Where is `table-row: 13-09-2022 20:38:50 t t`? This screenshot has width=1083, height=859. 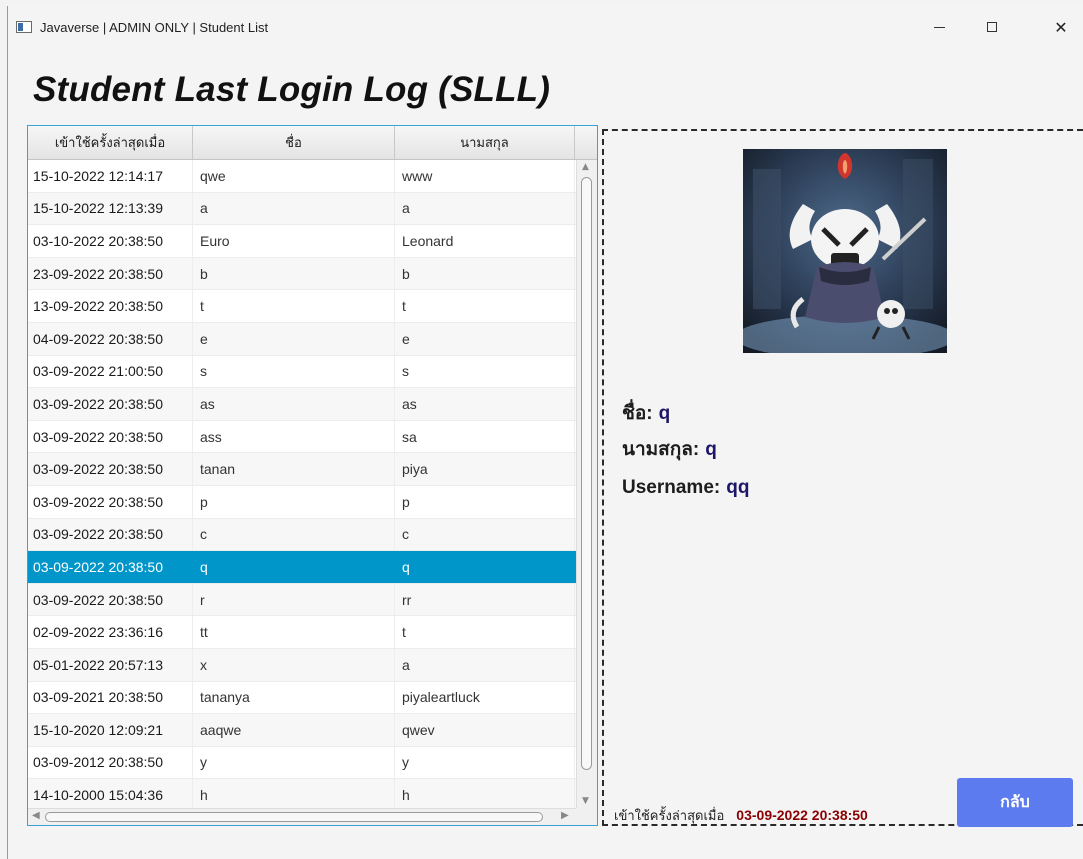
table-row: 13-09-2022 20:38:50 t t is located at coordinates (302, 306).